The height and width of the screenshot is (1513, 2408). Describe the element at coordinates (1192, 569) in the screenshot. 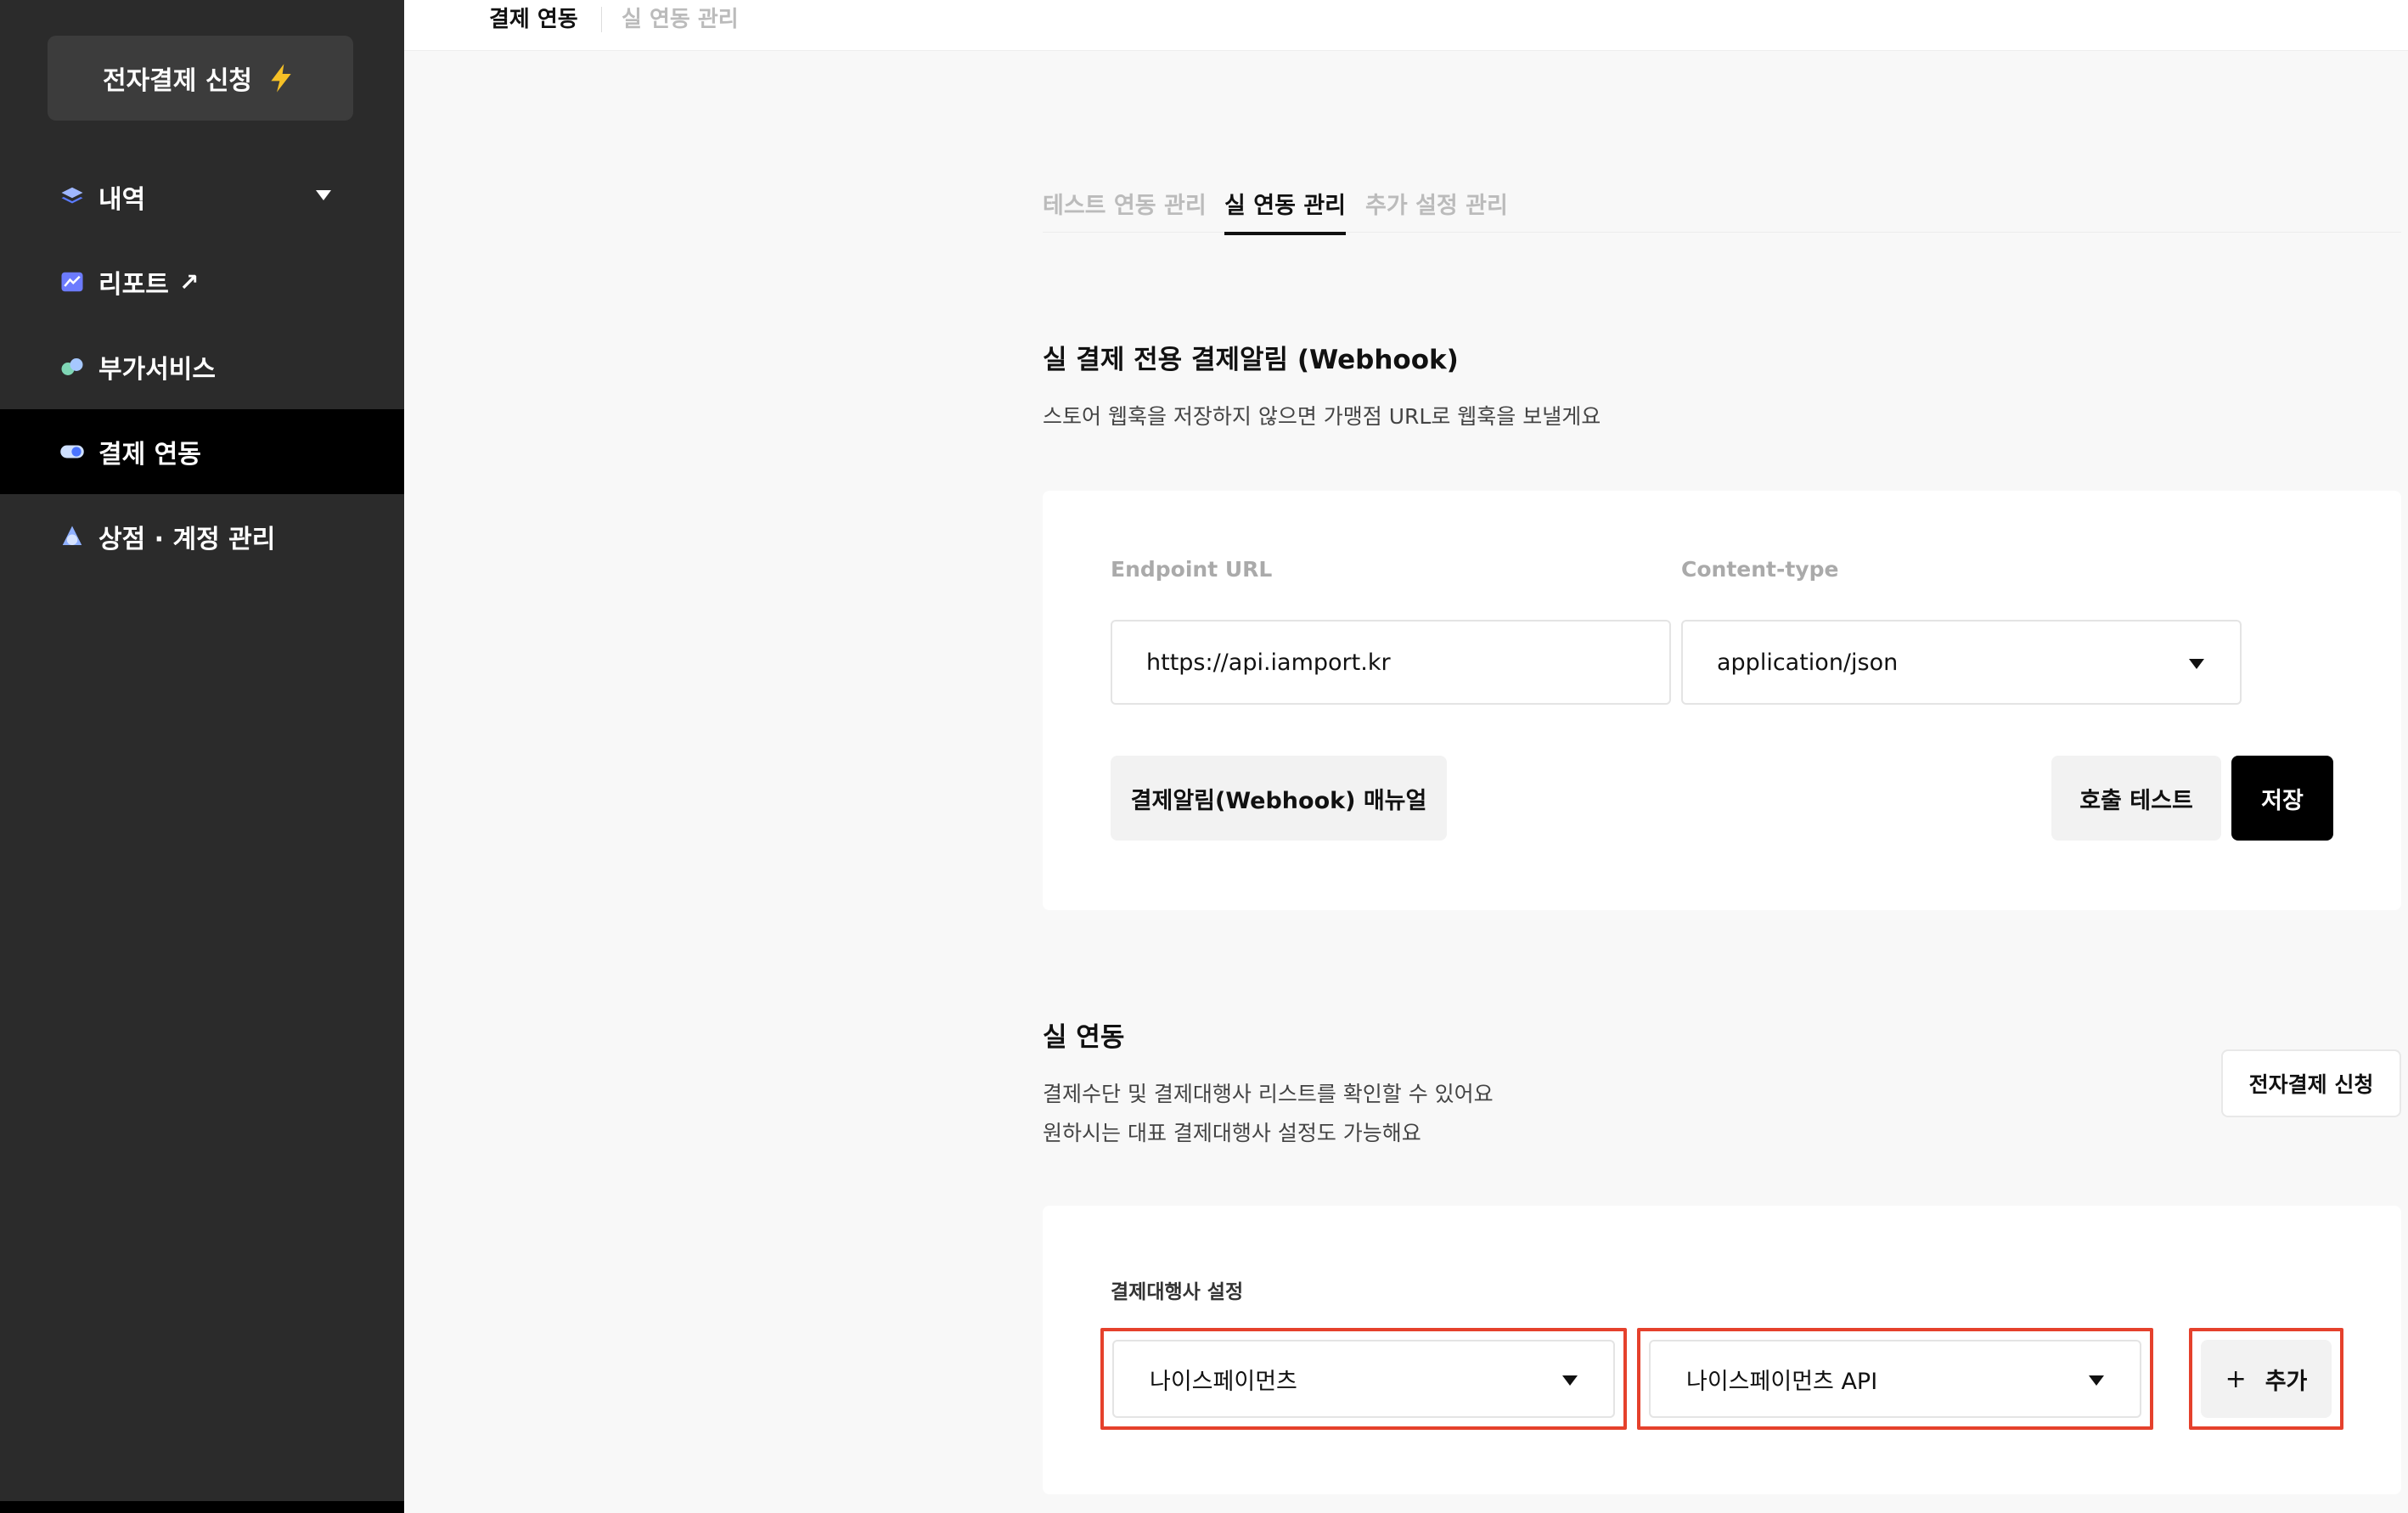

I see `endpoint-url-label: Endpoint URL` at that location.